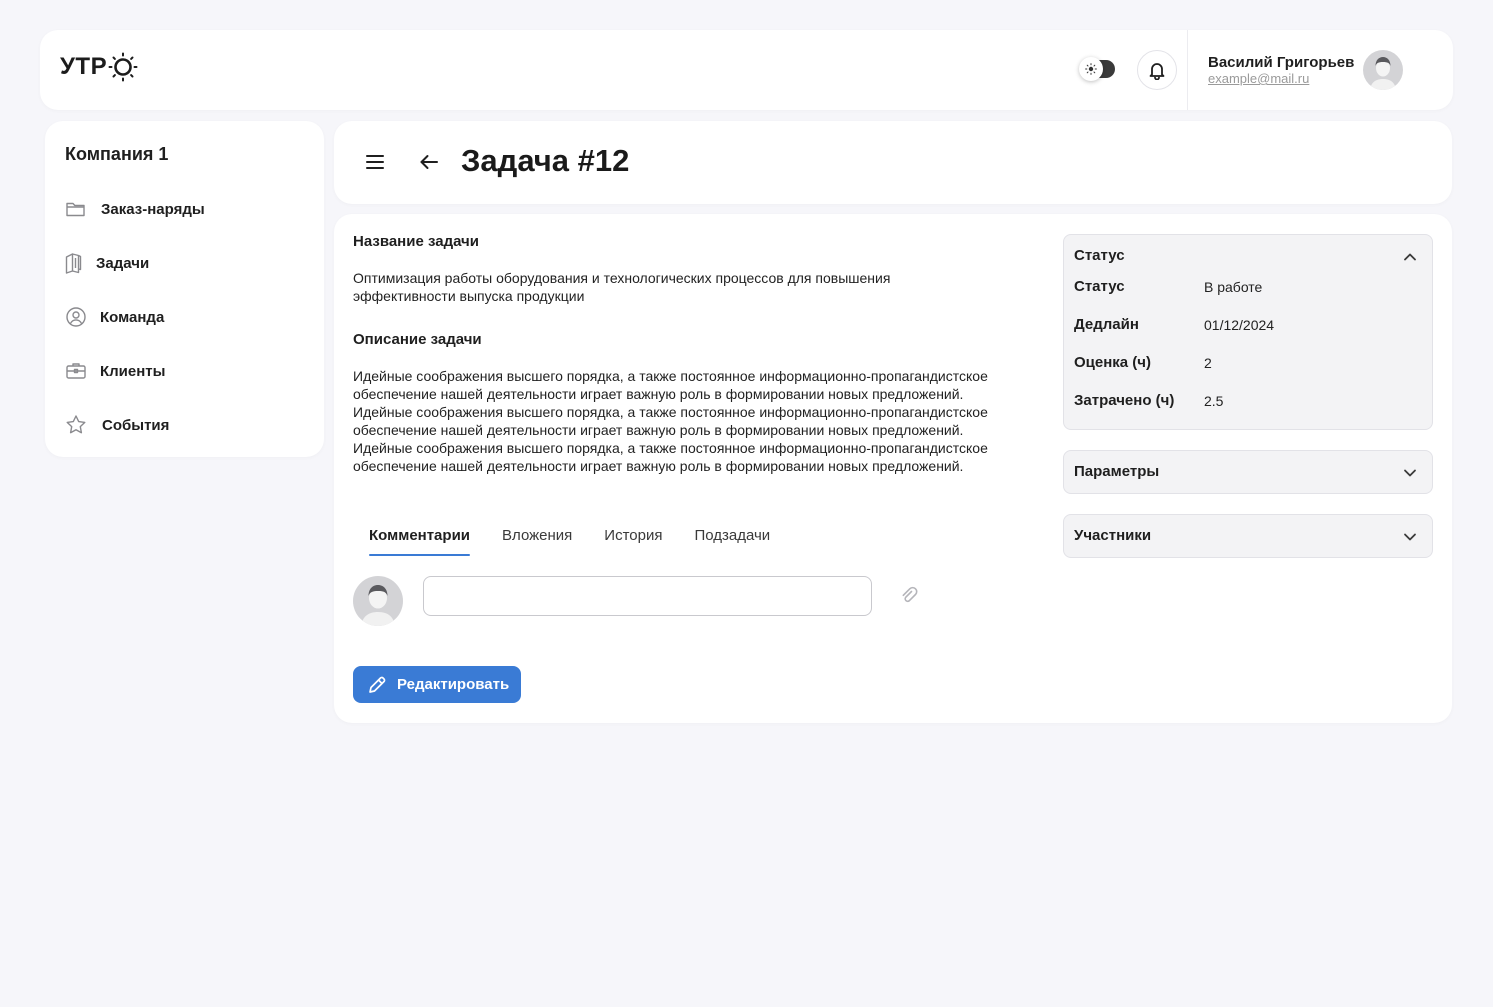 The height and width of the screenshot is (1007, 1493). What do you see at coordinates (1091, 69) in the screenshot?
I see `sun-icon` at bounding box center [1091, 69].